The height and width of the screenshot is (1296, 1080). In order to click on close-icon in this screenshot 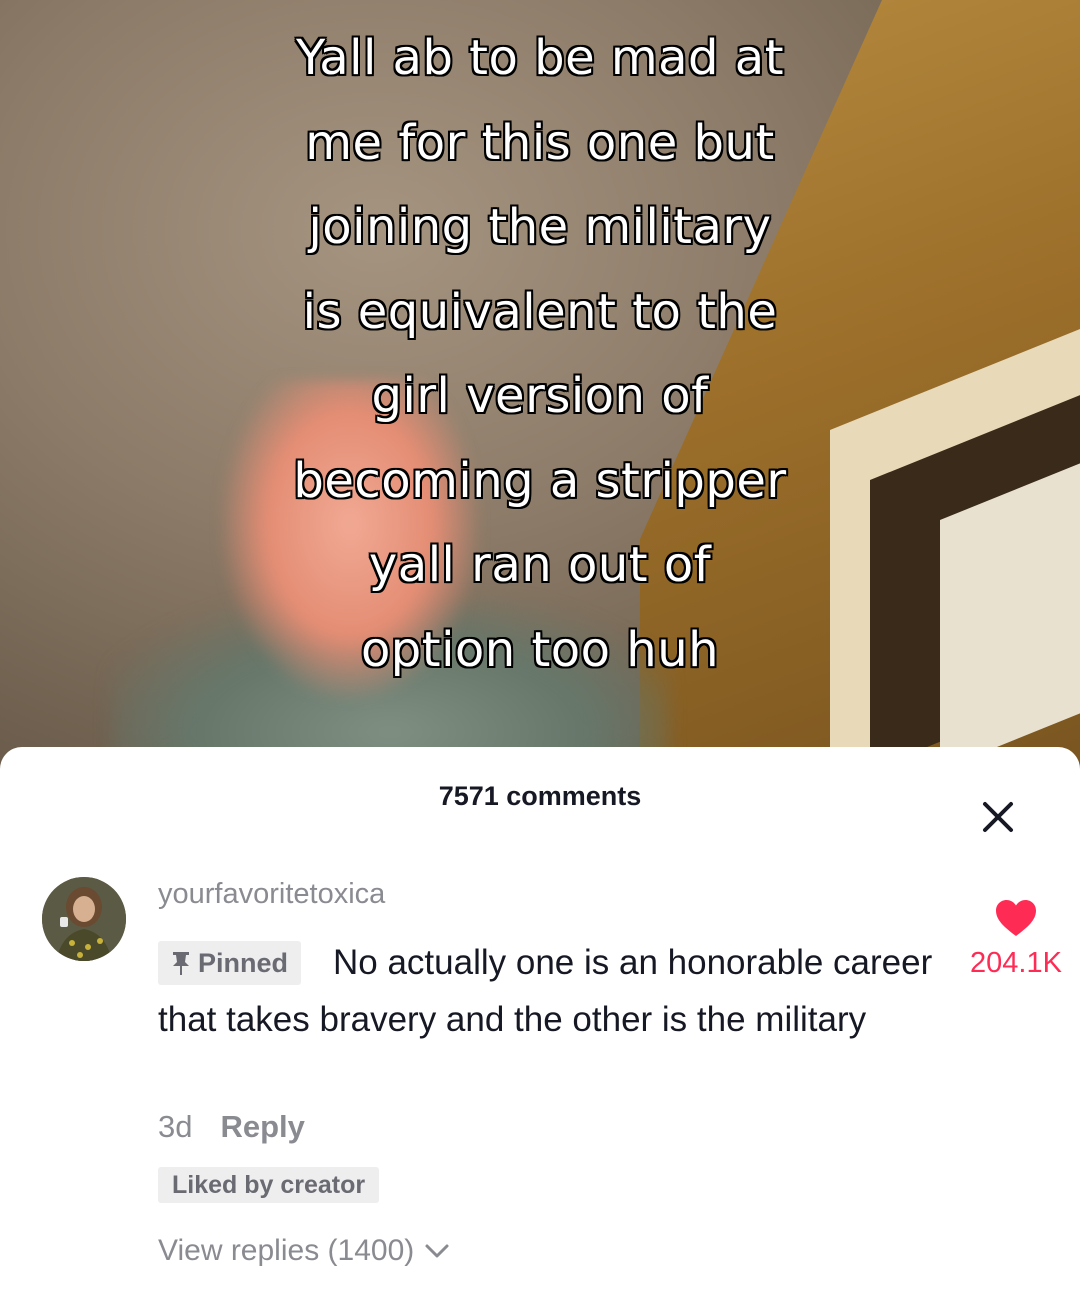, I will do `click(998, 817)`.